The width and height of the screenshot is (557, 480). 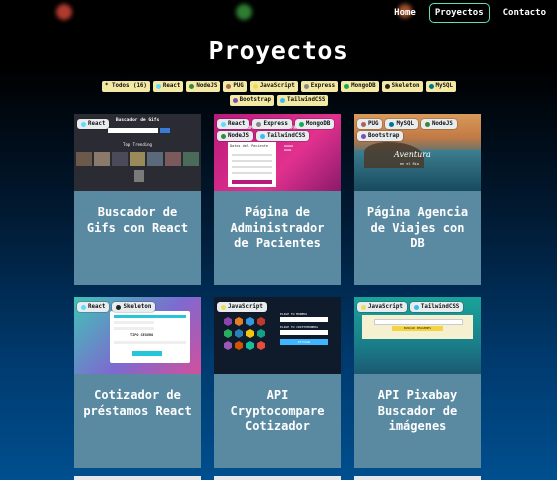 What do you see at coordinates (137, 220) in the screenshot?
I see `project-title: Buscador de Gifs con React` at bounding box center [137, 220].